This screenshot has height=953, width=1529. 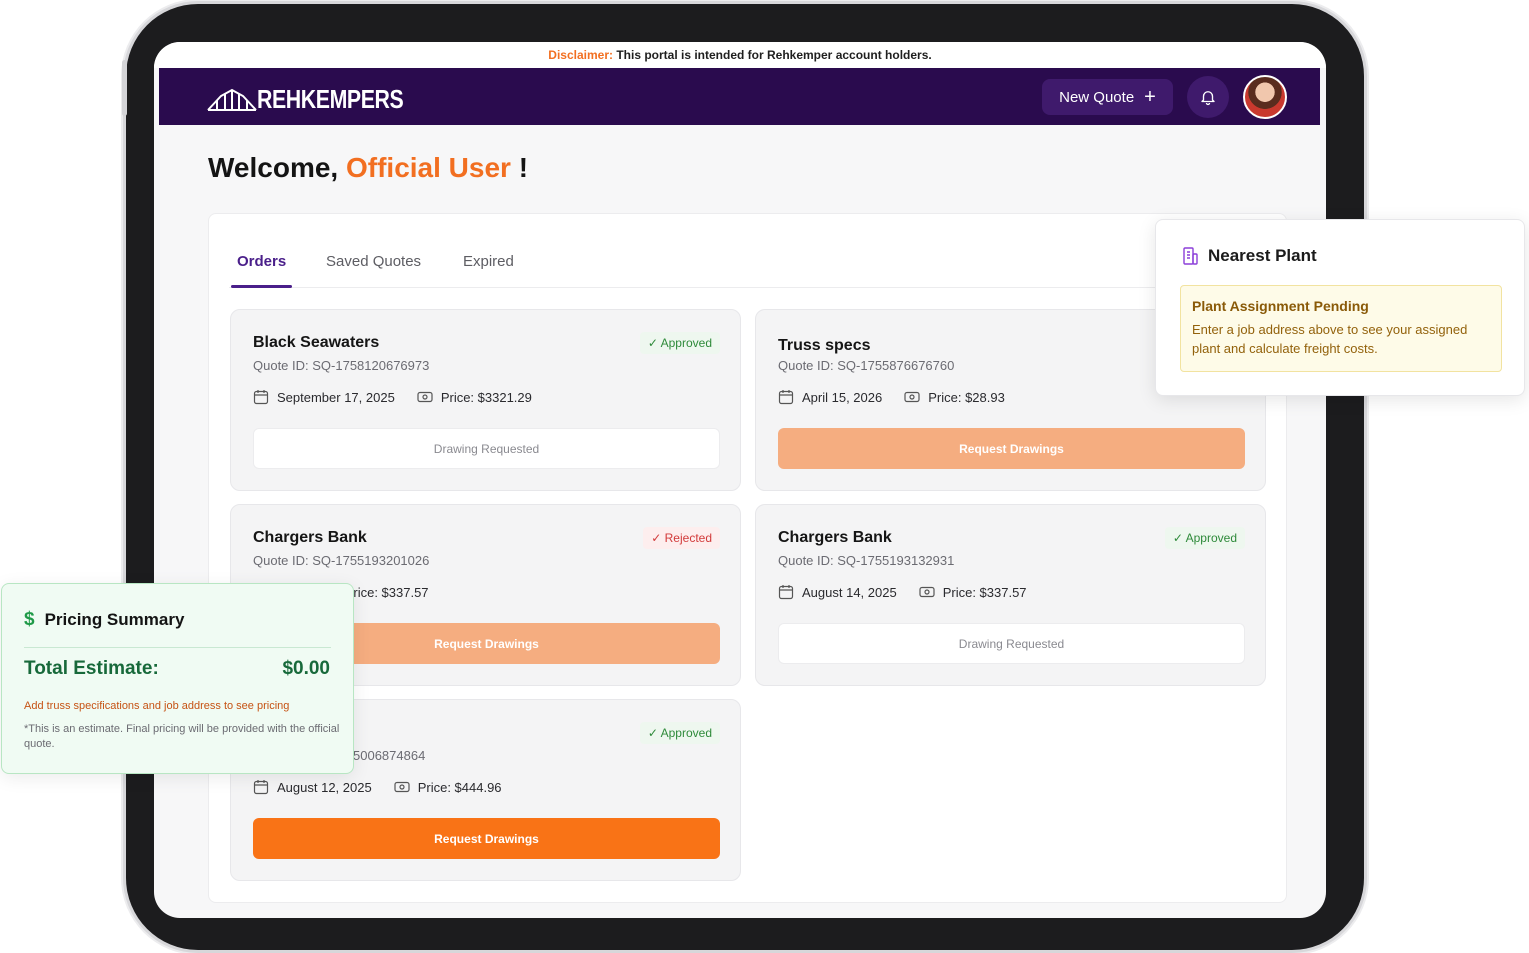 I want to click on building-icon, so click(x=1190, y=256).